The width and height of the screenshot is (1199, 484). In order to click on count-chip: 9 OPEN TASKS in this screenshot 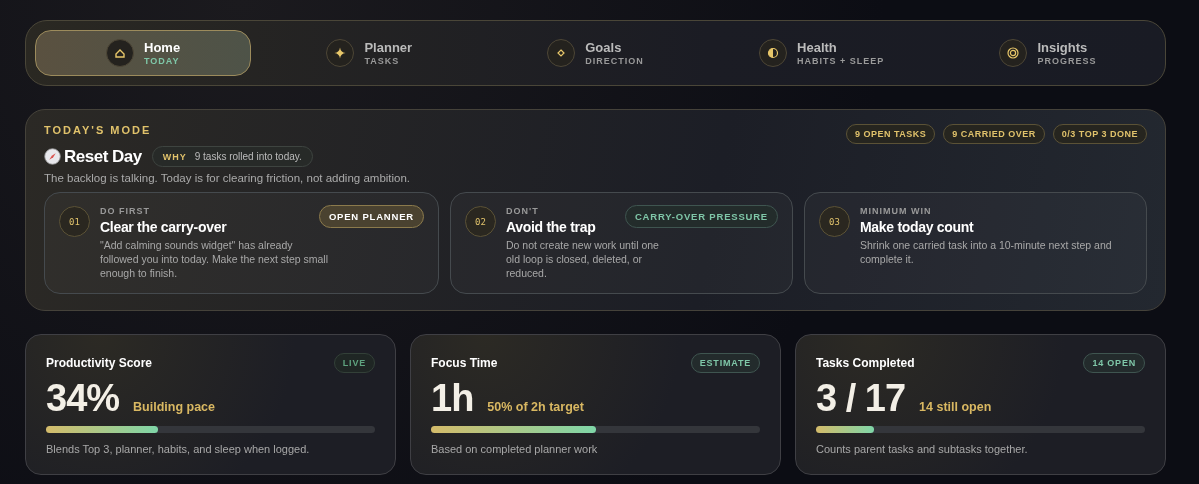, I will do `click(890, 134)`.